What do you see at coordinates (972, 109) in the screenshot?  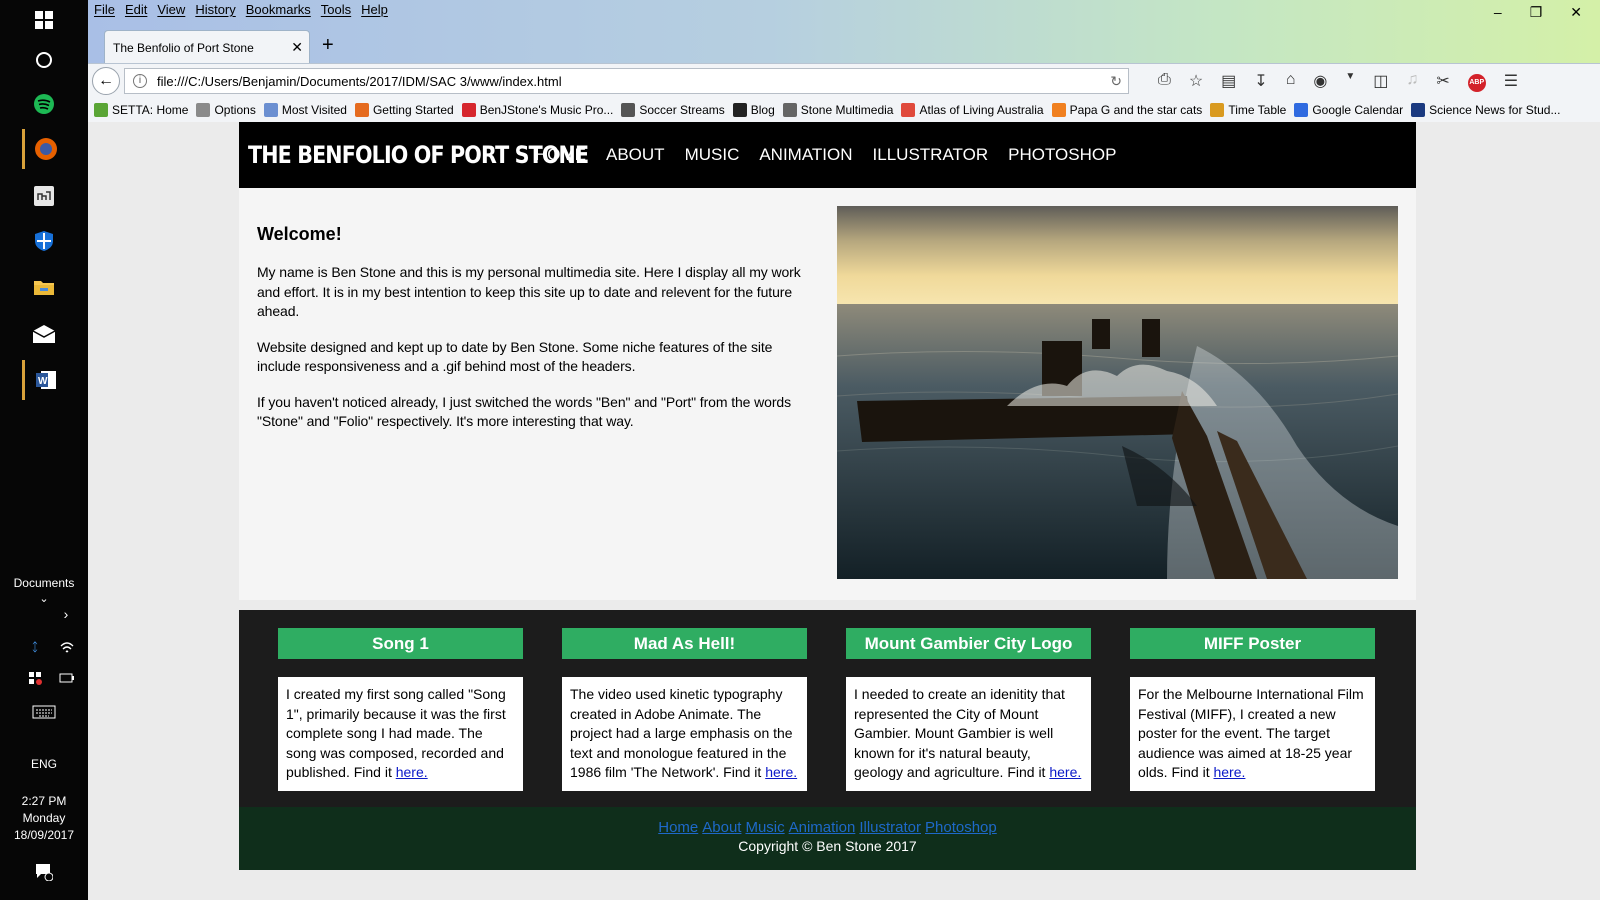 I see `bookmark-item: Atlas of Living Australia` at bounding box center [972, 109].